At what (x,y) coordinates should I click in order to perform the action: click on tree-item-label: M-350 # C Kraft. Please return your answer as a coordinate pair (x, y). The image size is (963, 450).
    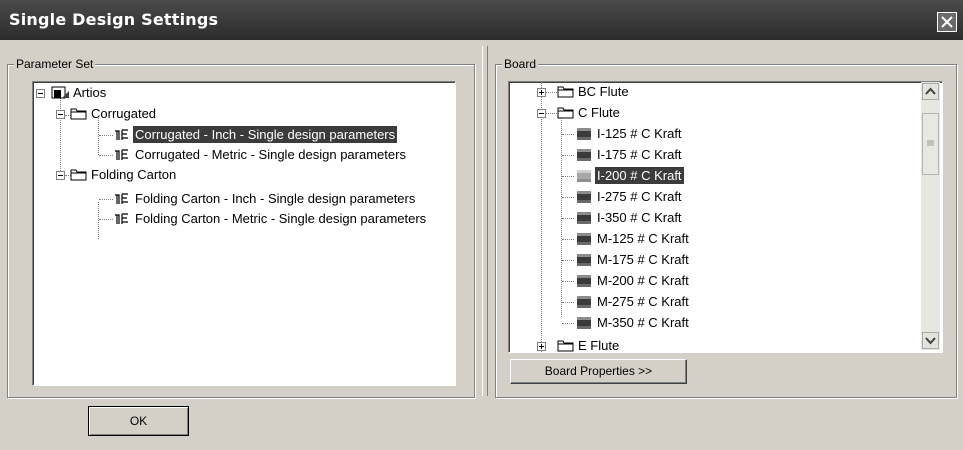
    Looking at the image, I should click on (643, 322).